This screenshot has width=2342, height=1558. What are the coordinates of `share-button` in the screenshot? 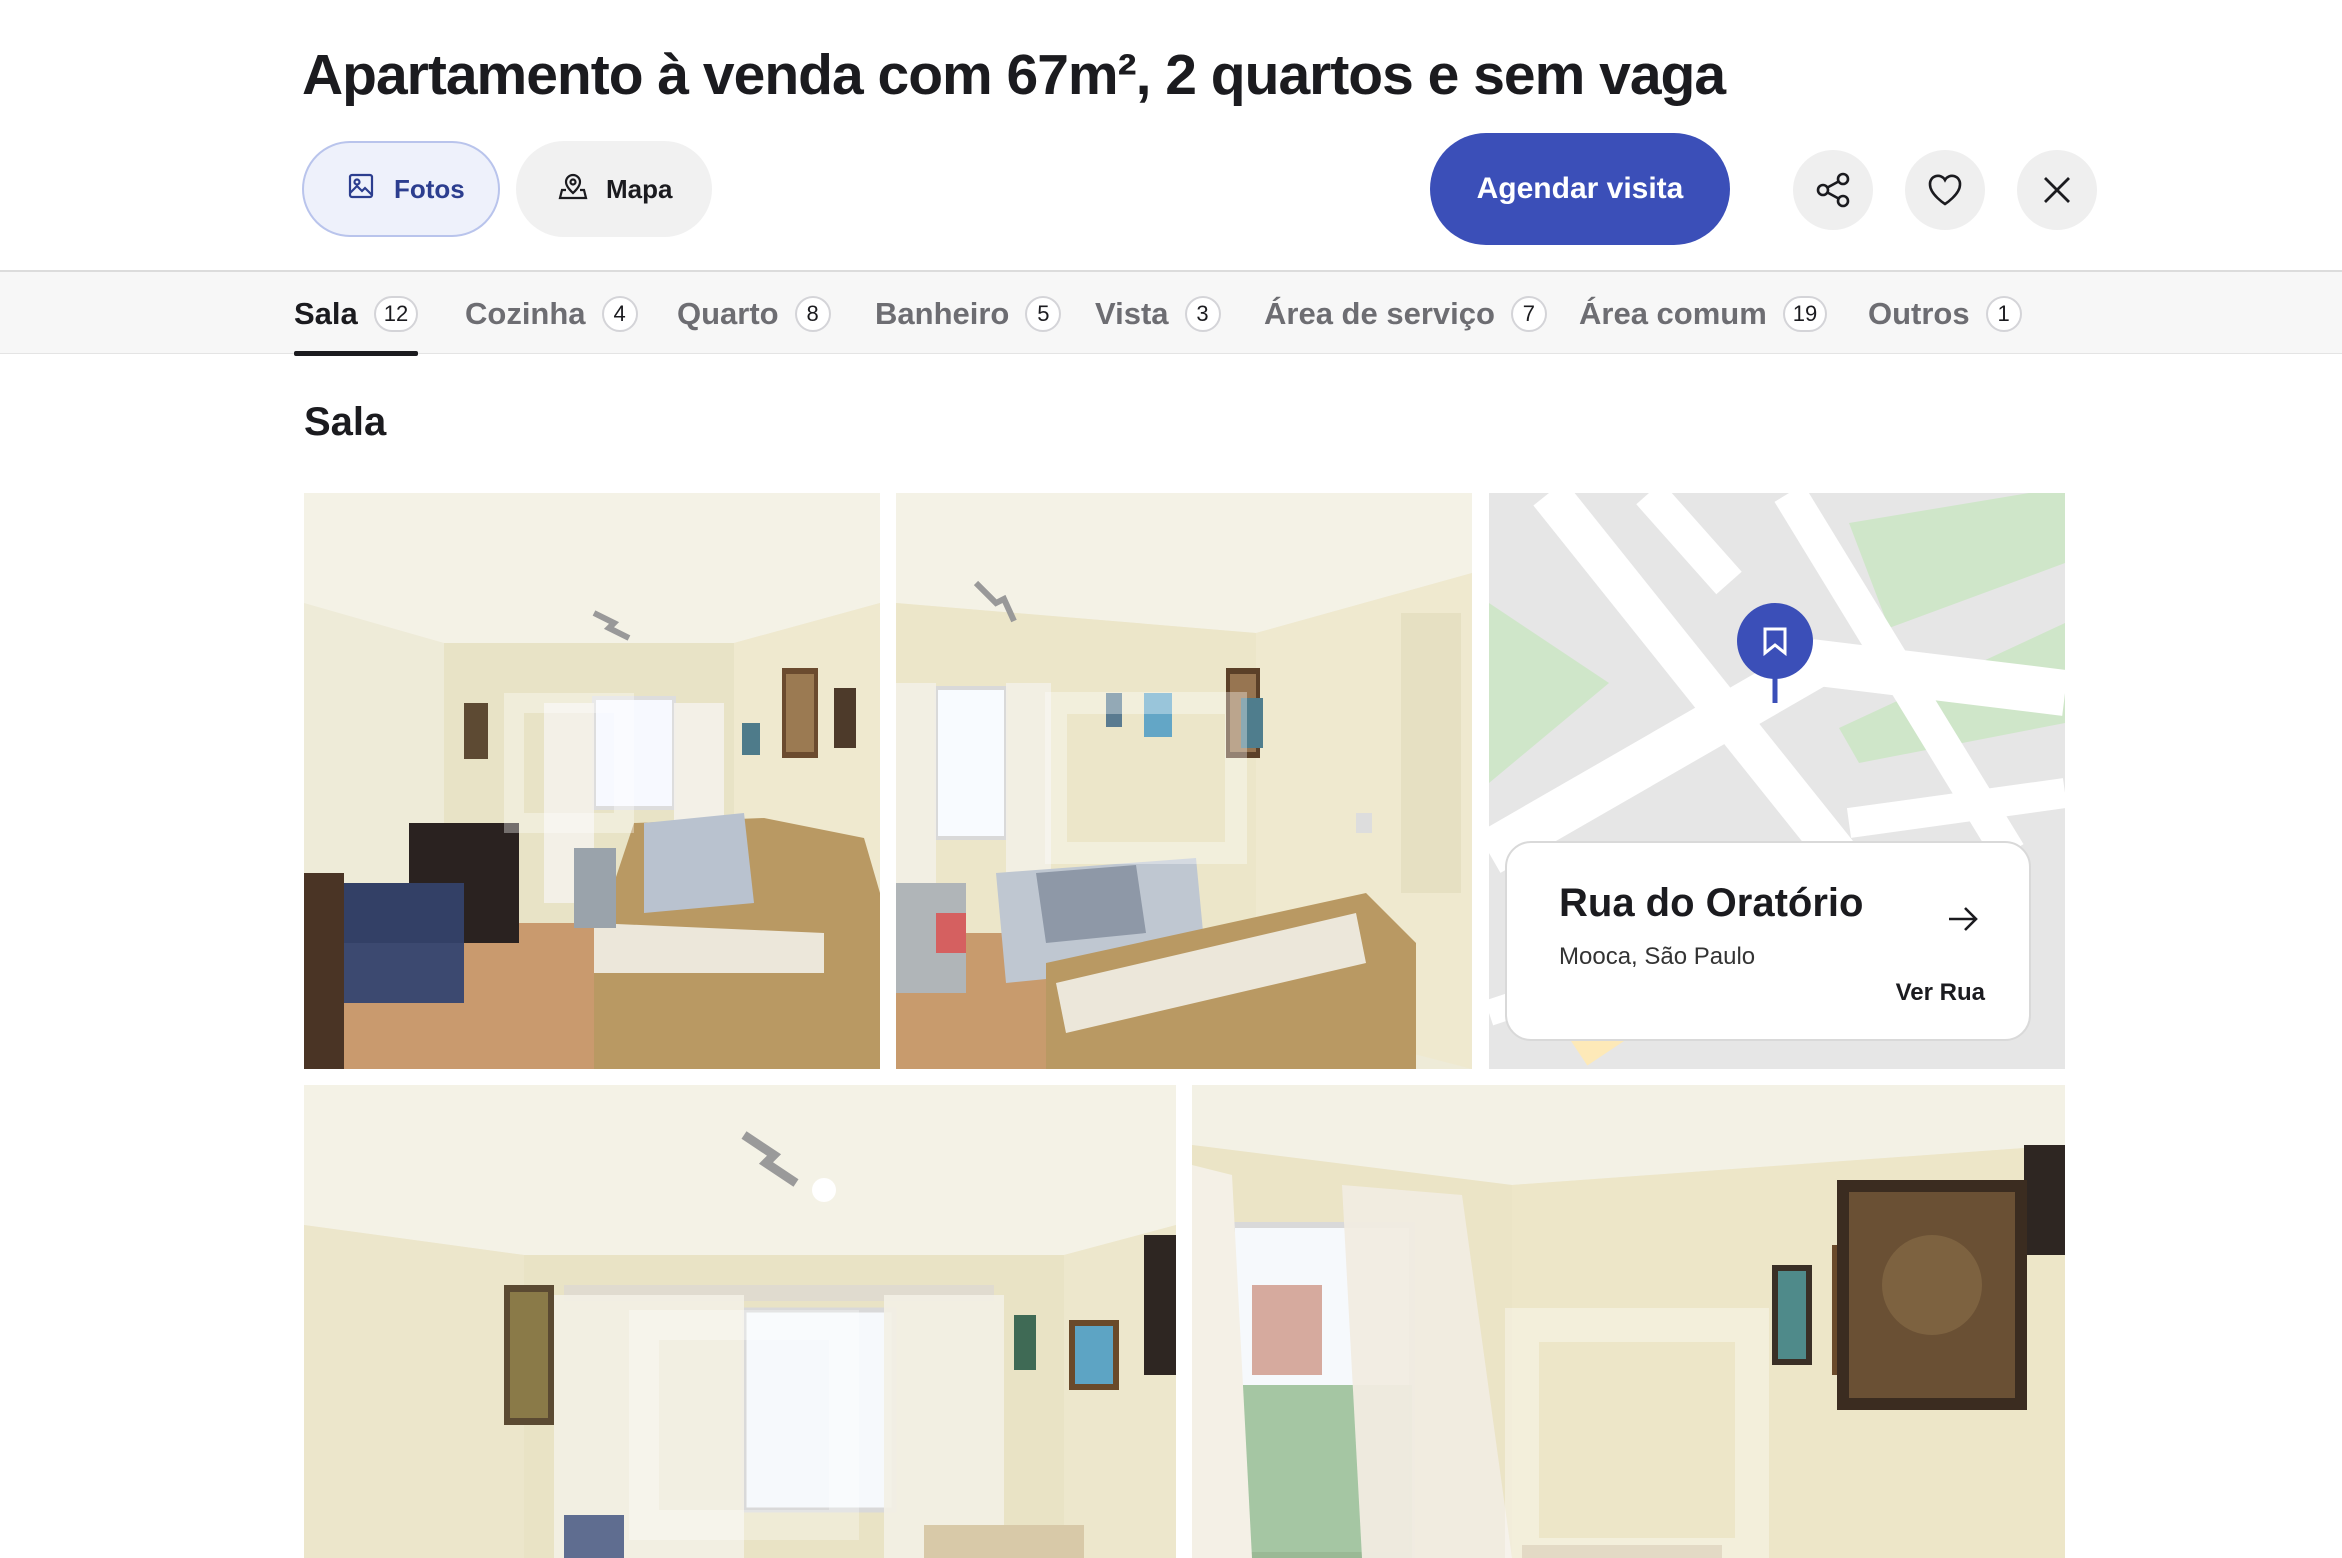 It's located at (1833, 190).